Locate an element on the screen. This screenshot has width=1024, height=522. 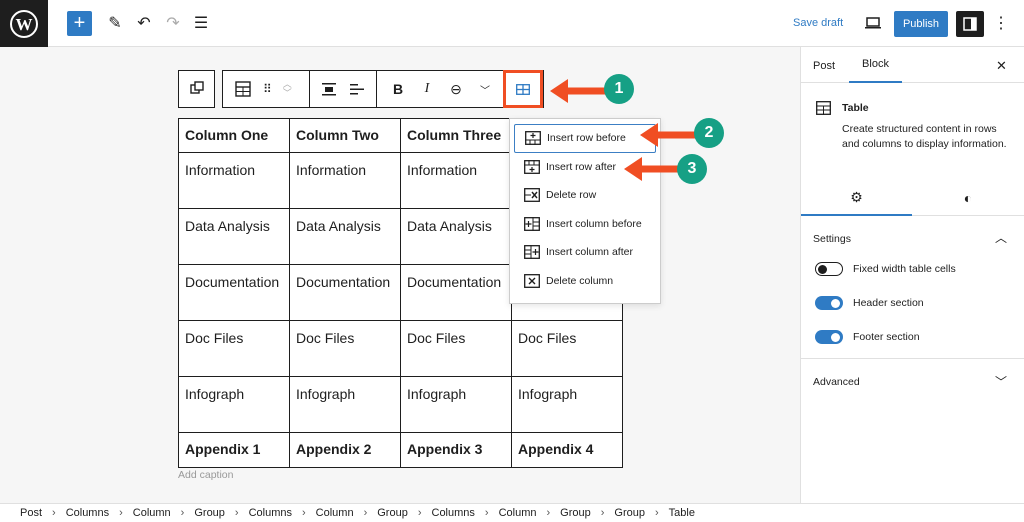
table-block-icon is located at coordinates (823, 108).